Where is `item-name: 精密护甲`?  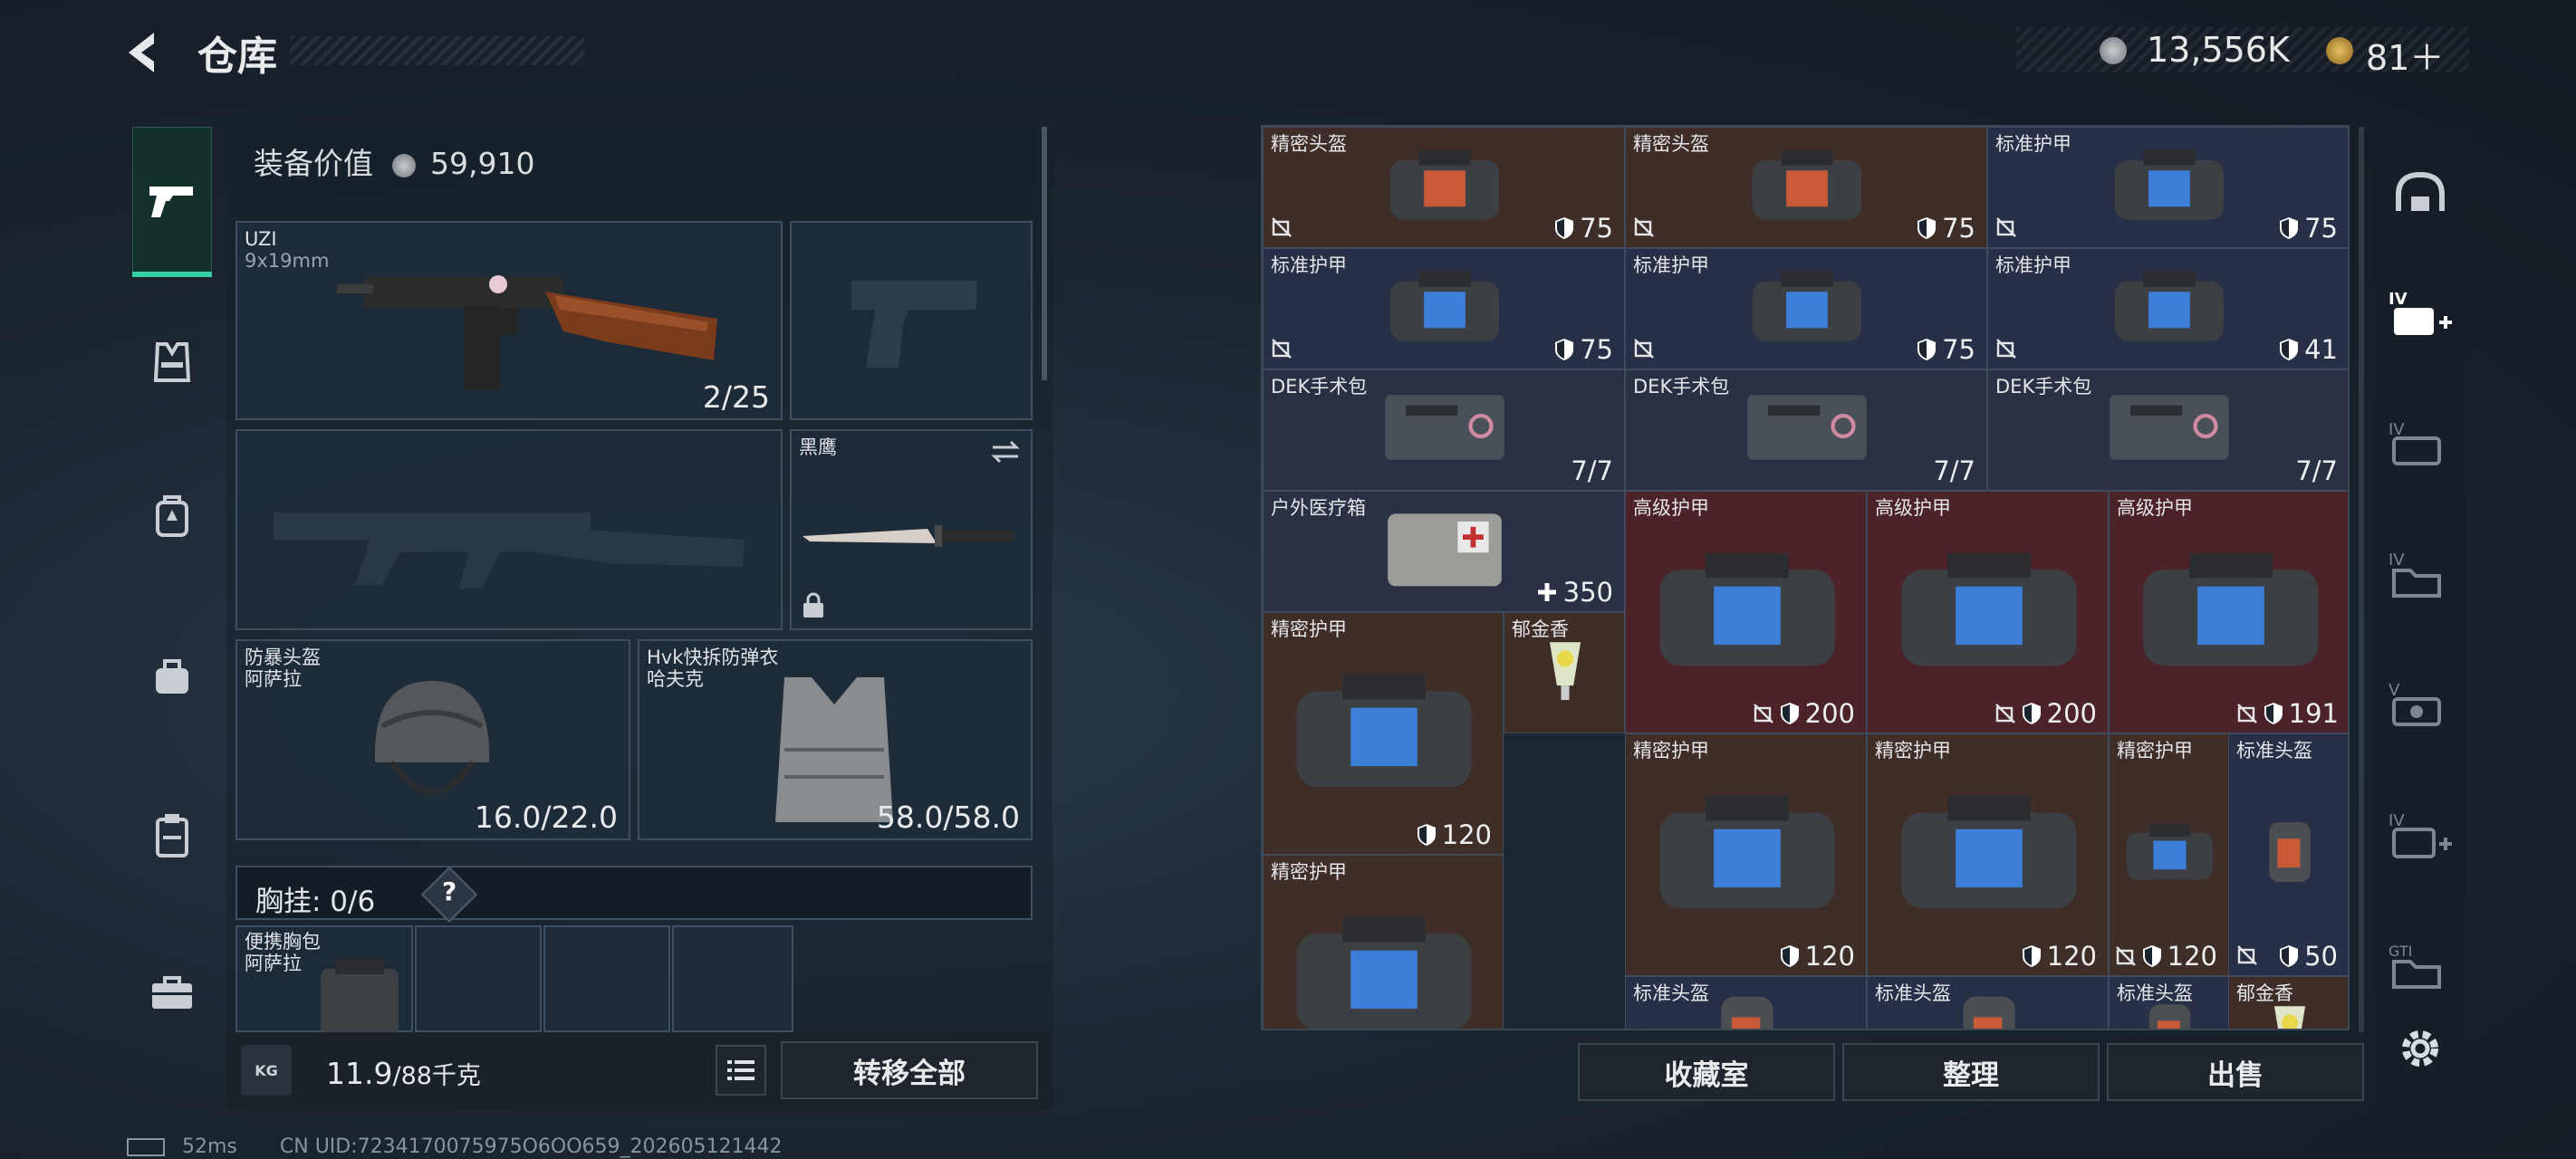
item-name: 精密护甲 is located at coordinates (1671, 751).